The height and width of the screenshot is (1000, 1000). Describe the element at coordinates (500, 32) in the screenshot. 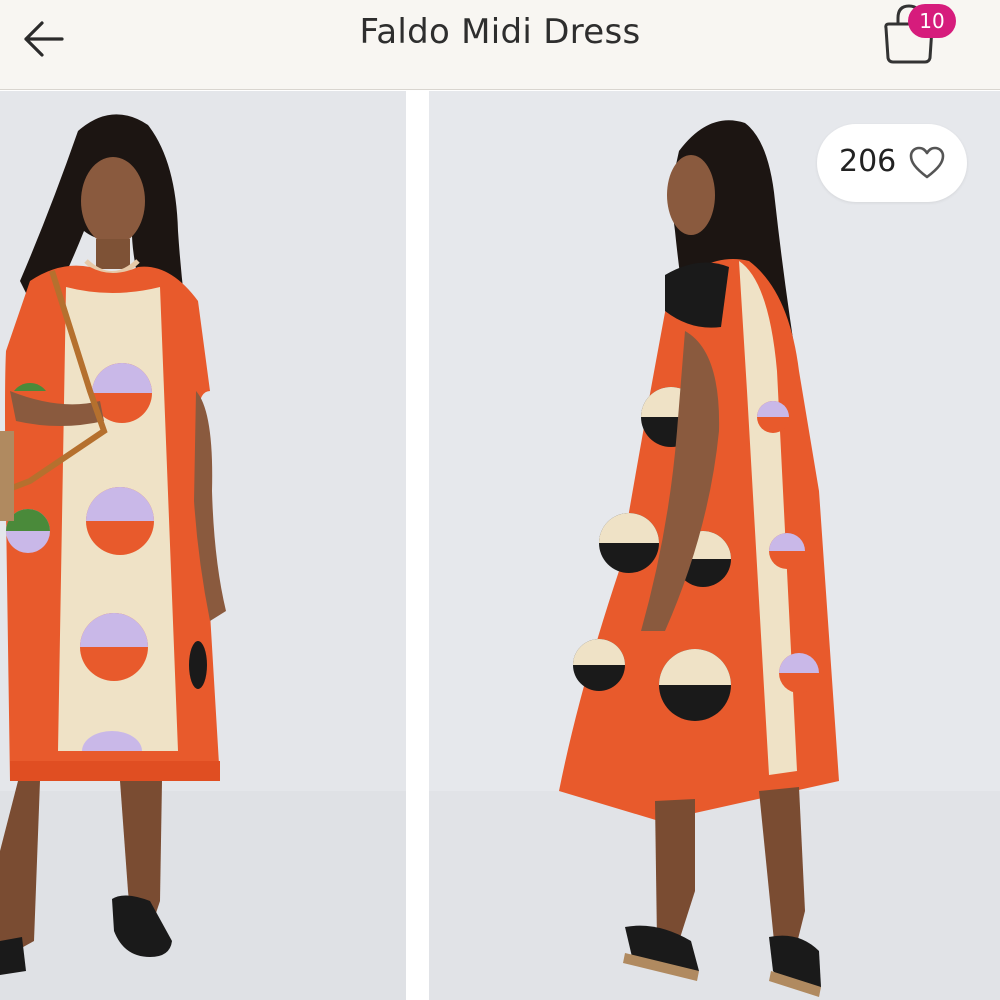

I see `page-title: Faldo Midi Dress` at that location.